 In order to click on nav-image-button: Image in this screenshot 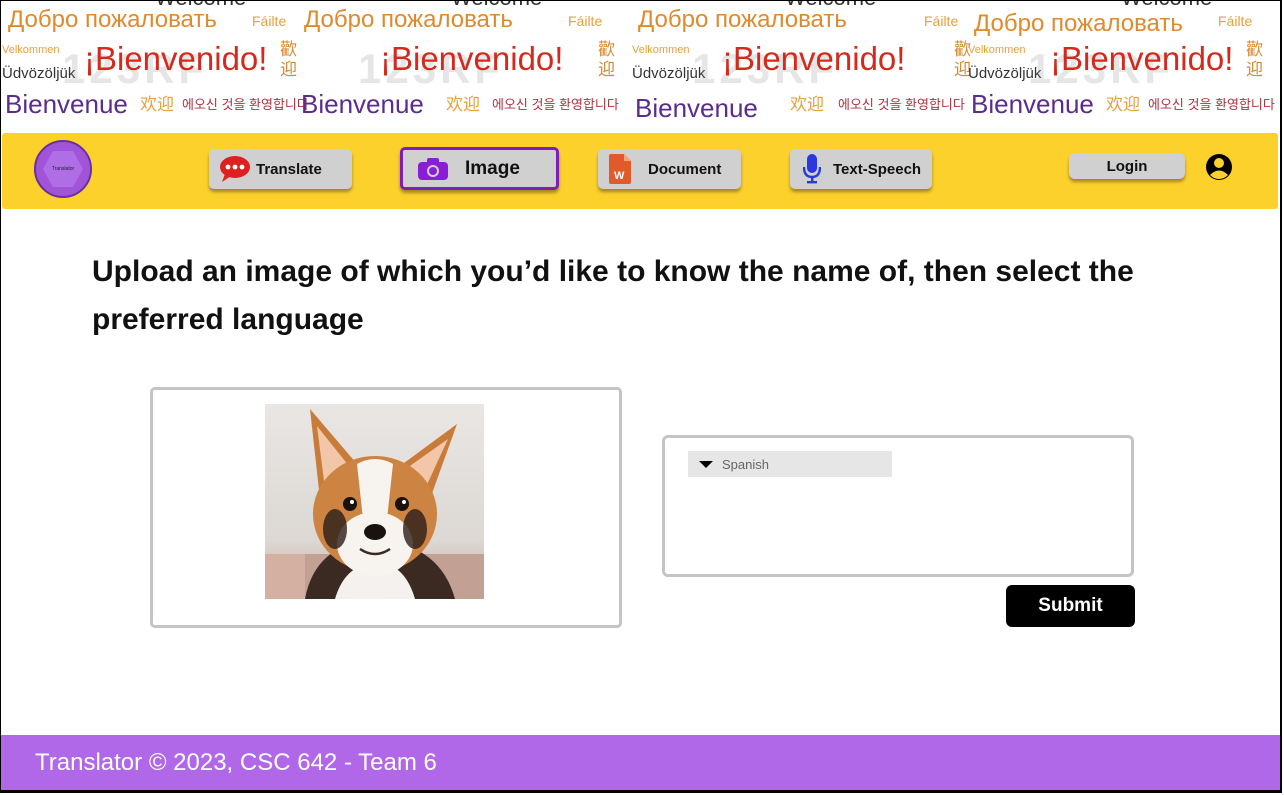, I will do `click(479, 168)`.